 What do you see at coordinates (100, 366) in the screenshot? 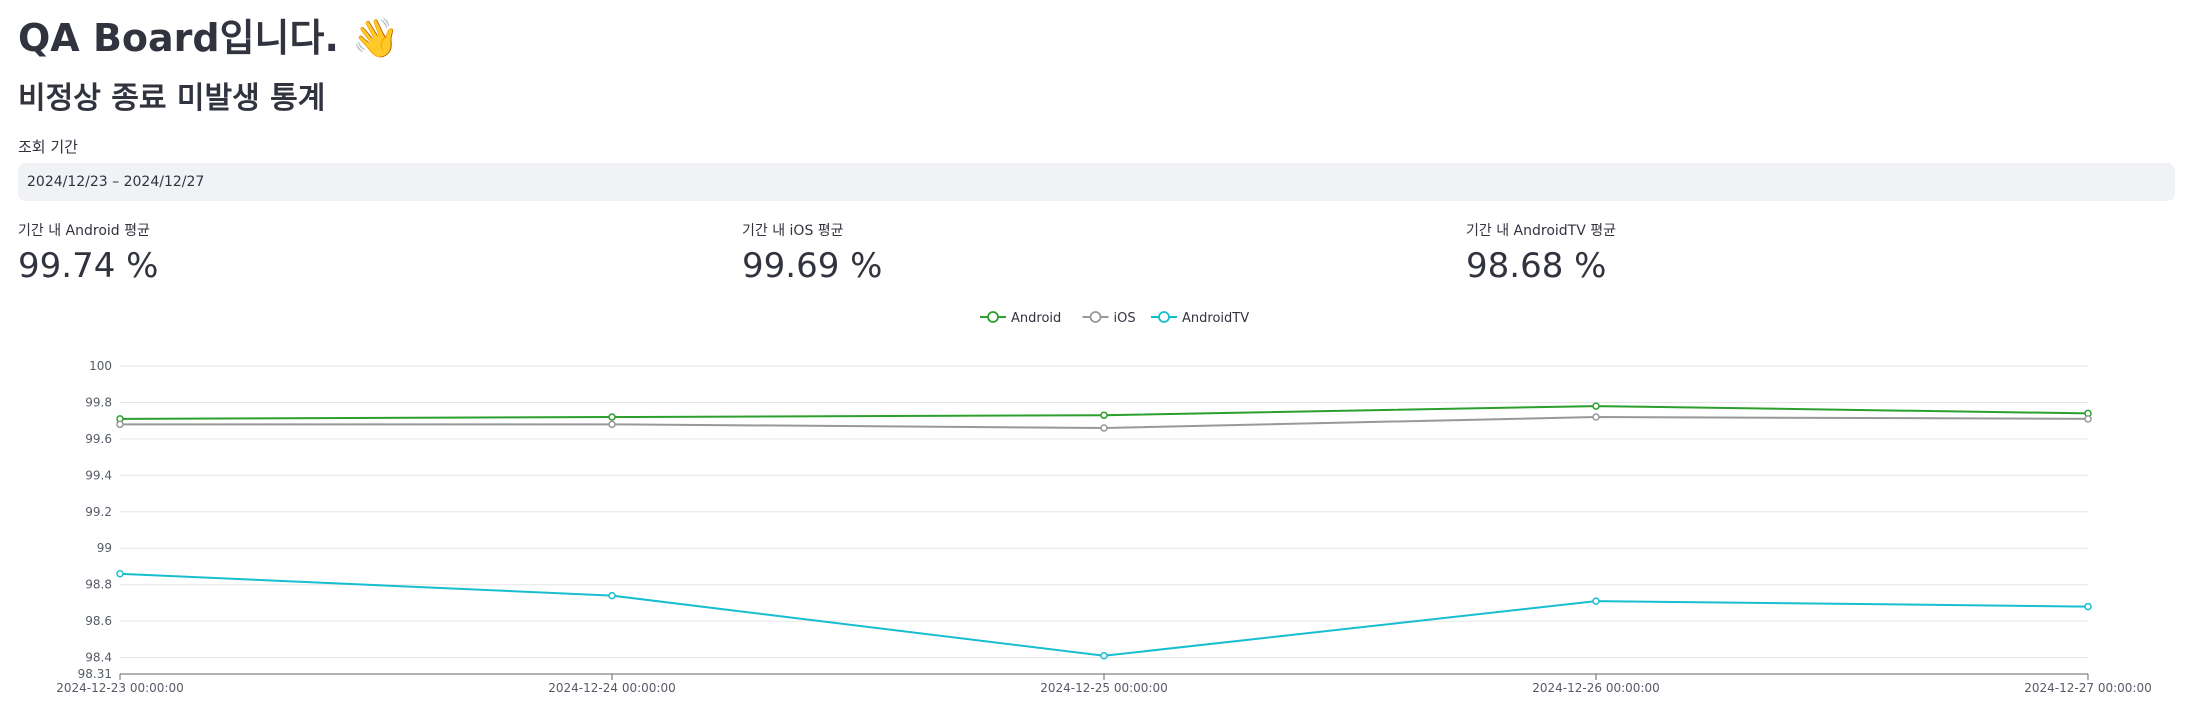
I see `y-tick-label: 100` at bounding box center [100, 366].